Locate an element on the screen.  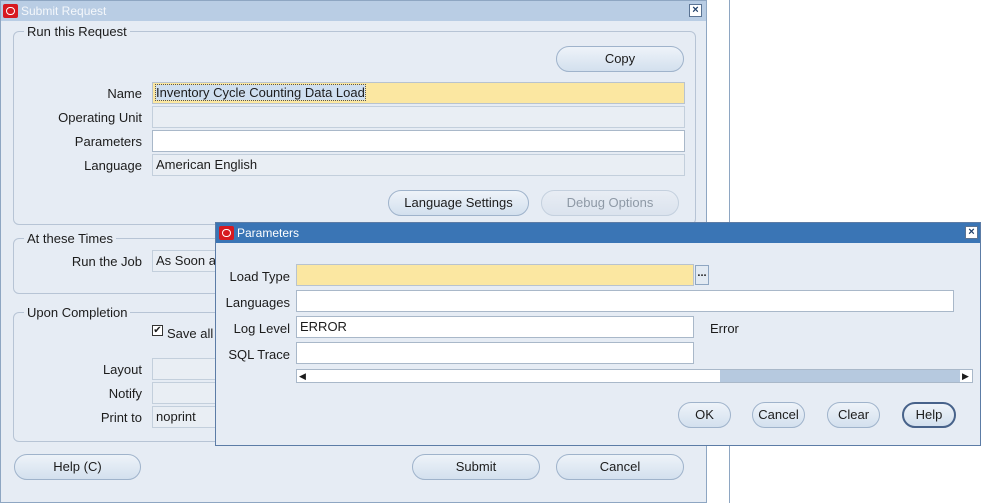
parameters-field is located at coordinates (418, 141).